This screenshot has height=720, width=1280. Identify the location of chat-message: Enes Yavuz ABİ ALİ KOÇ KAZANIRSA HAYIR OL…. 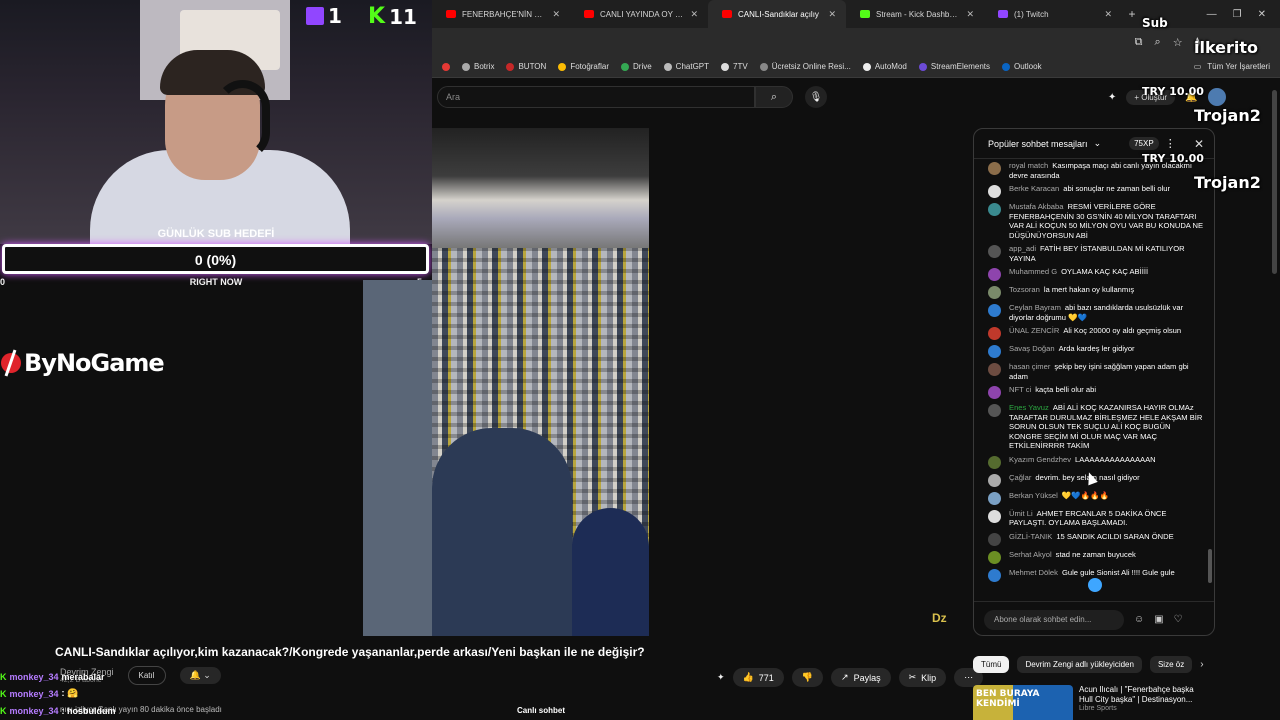
(1094, 427).